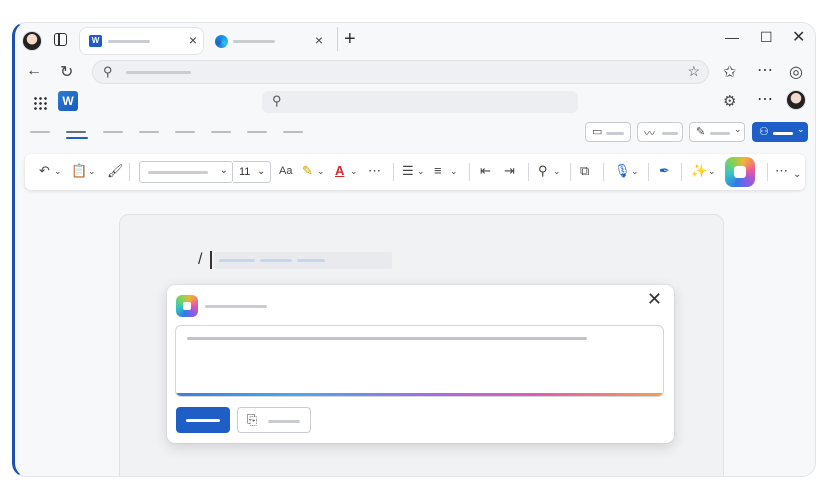  I want to click on edge-tab-icon, so click(221, 41).